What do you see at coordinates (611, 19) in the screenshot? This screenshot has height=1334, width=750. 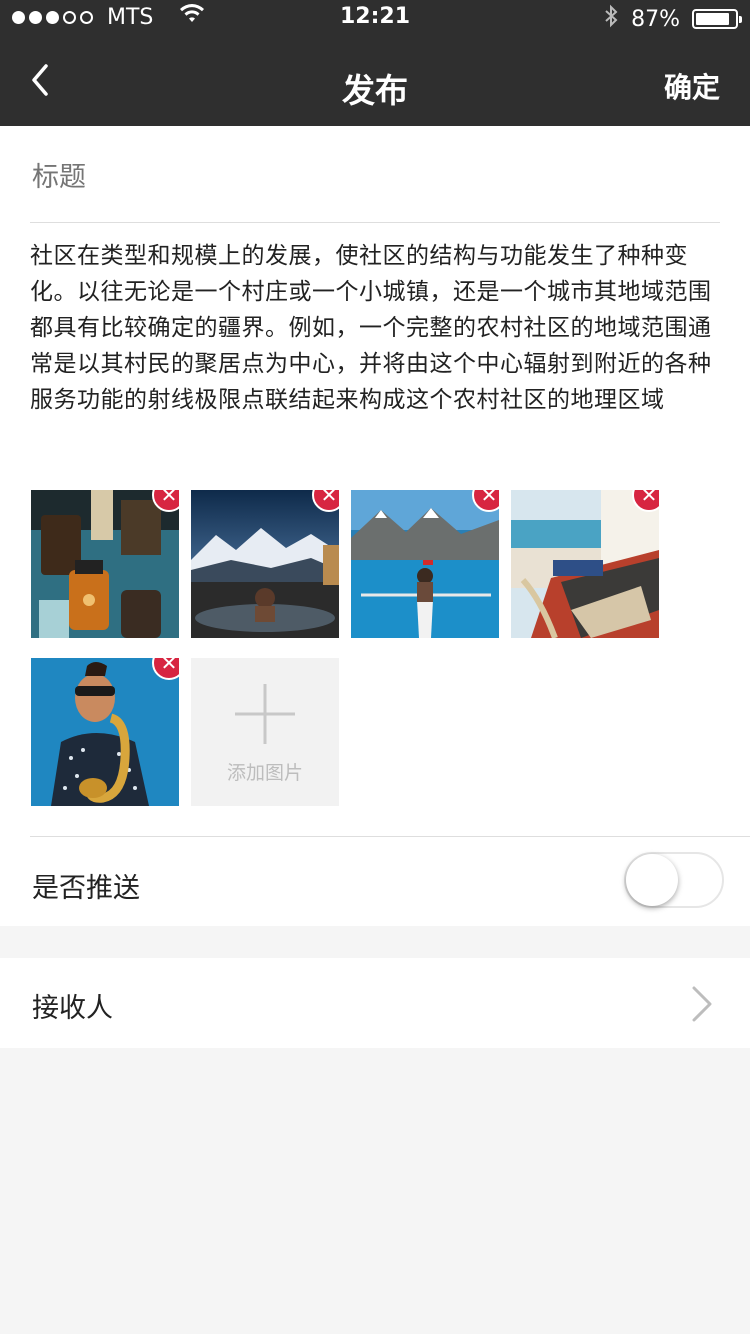 I see `bluetooth-icon` at bounding box center [611, 19].